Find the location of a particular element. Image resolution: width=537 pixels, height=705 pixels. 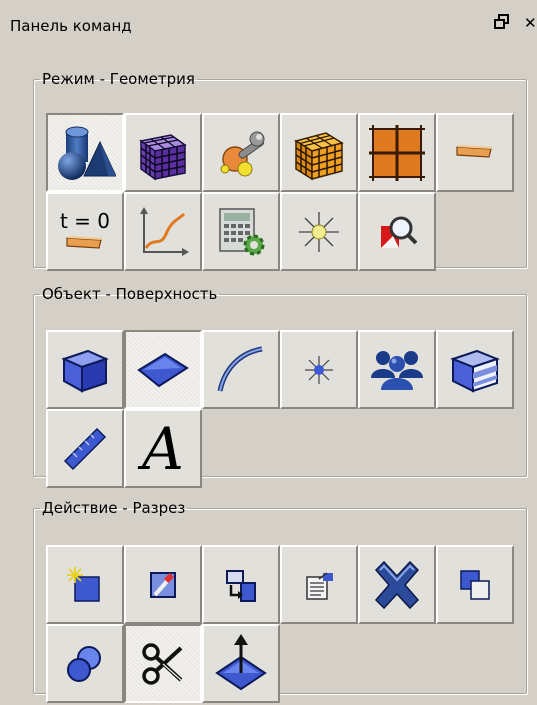

solid-box-icon is located at coordinates (85, 371).